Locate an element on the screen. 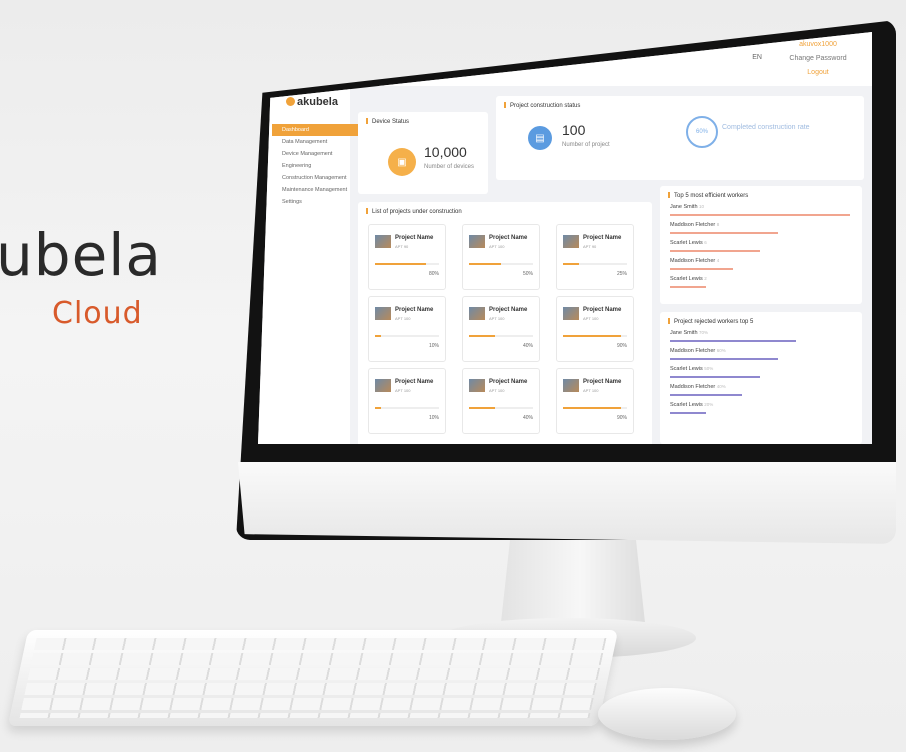 The height and width of the screenshot is (752, 906). device-status-title: Device Status is located at coordinates (423, 118).